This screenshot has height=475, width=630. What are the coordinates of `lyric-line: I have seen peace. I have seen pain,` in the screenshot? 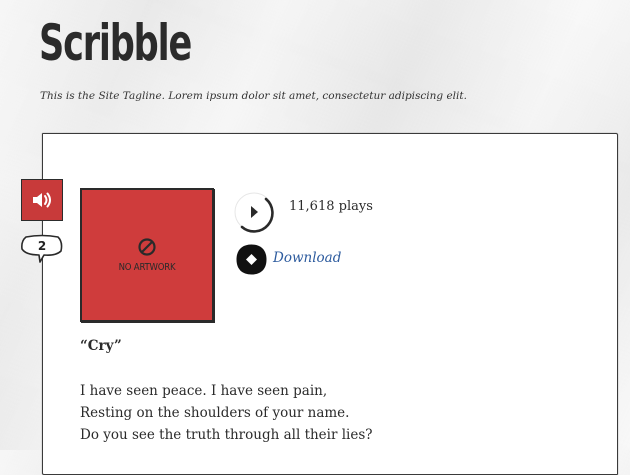 It's located at (204, 391).